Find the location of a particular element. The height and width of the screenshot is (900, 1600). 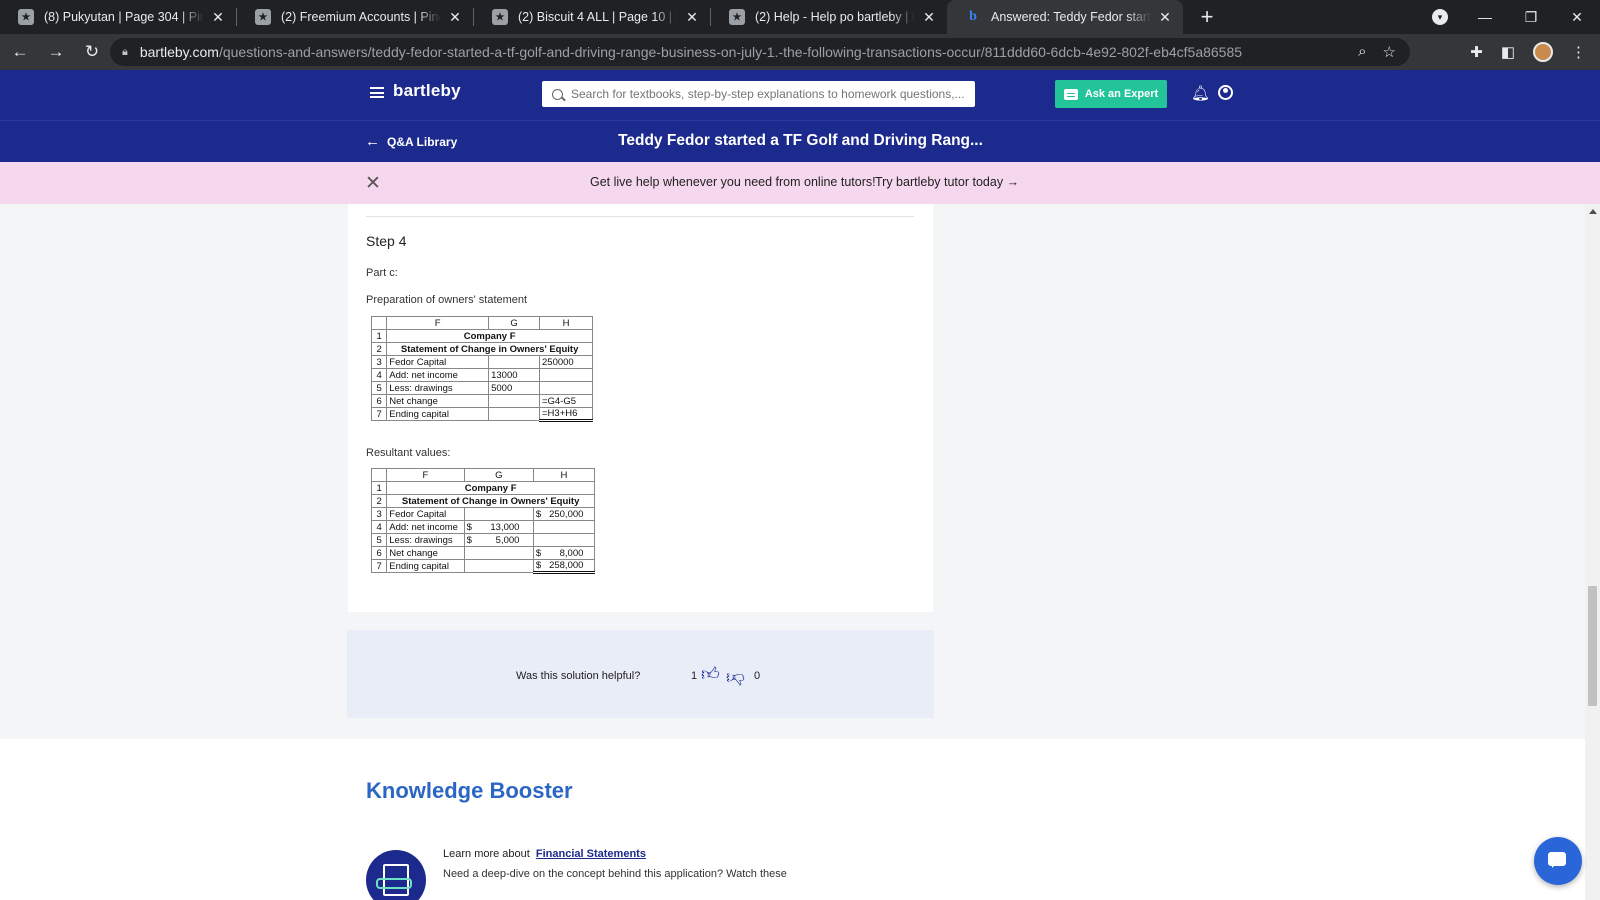

restore-icon: ❐ is located at coordinates (1531, 17).